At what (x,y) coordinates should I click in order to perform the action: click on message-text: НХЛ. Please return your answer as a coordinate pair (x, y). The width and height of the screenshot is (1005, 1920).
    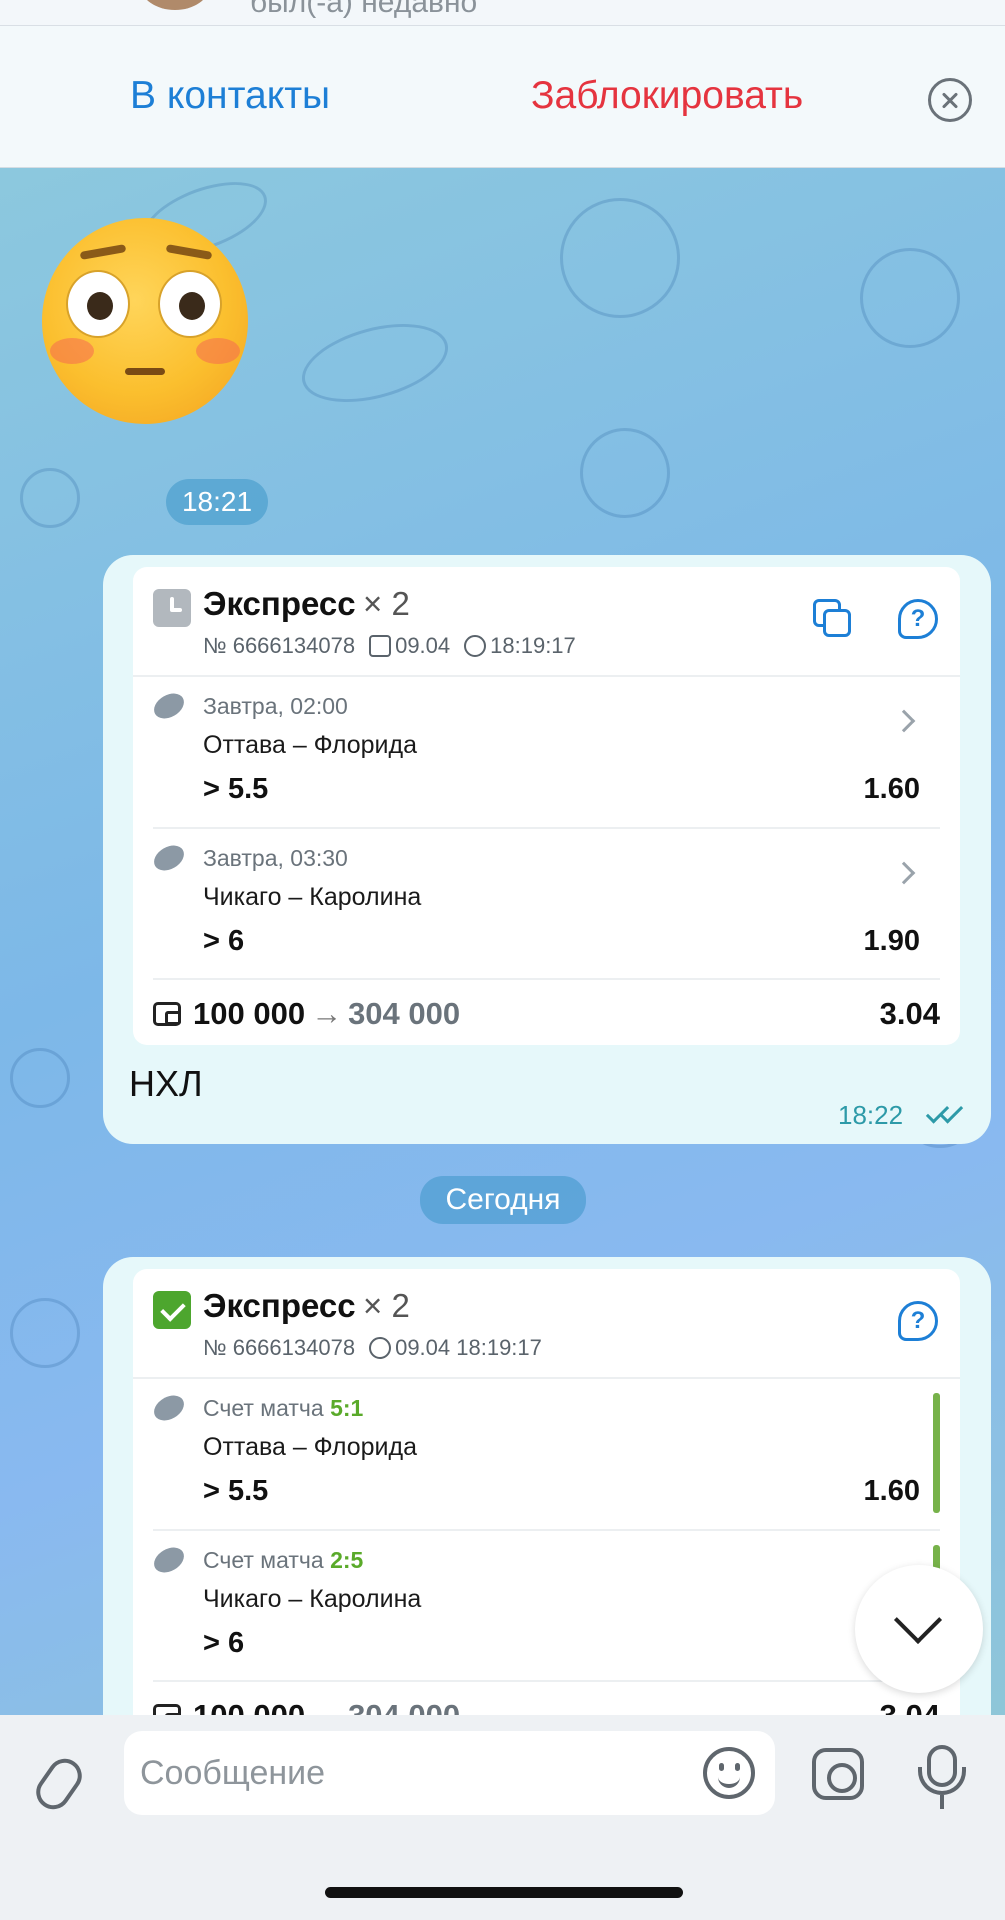
    Looking at the image, I should click on (166, 1083).